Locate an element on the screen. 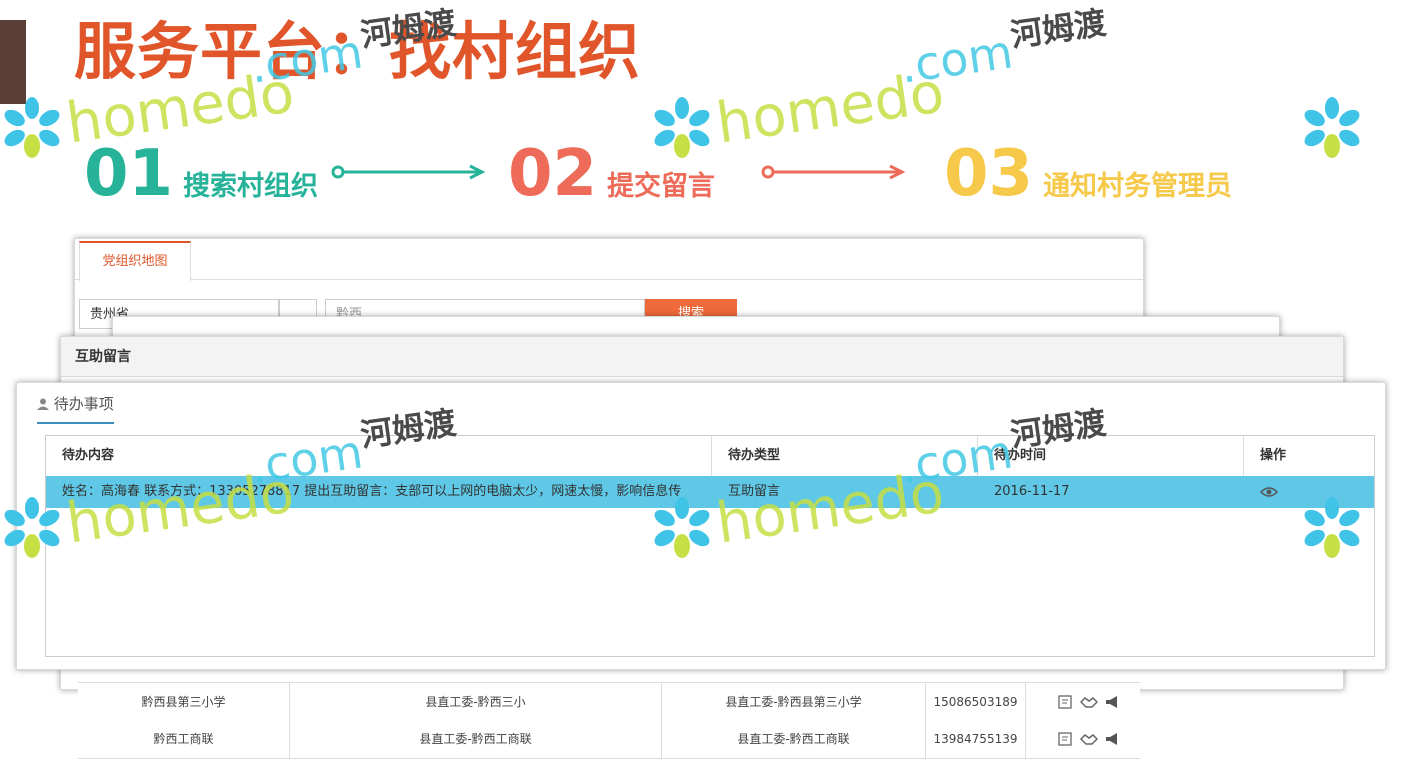 The image size is (1403, 781). user-icon is located at coordinates (43, 404).